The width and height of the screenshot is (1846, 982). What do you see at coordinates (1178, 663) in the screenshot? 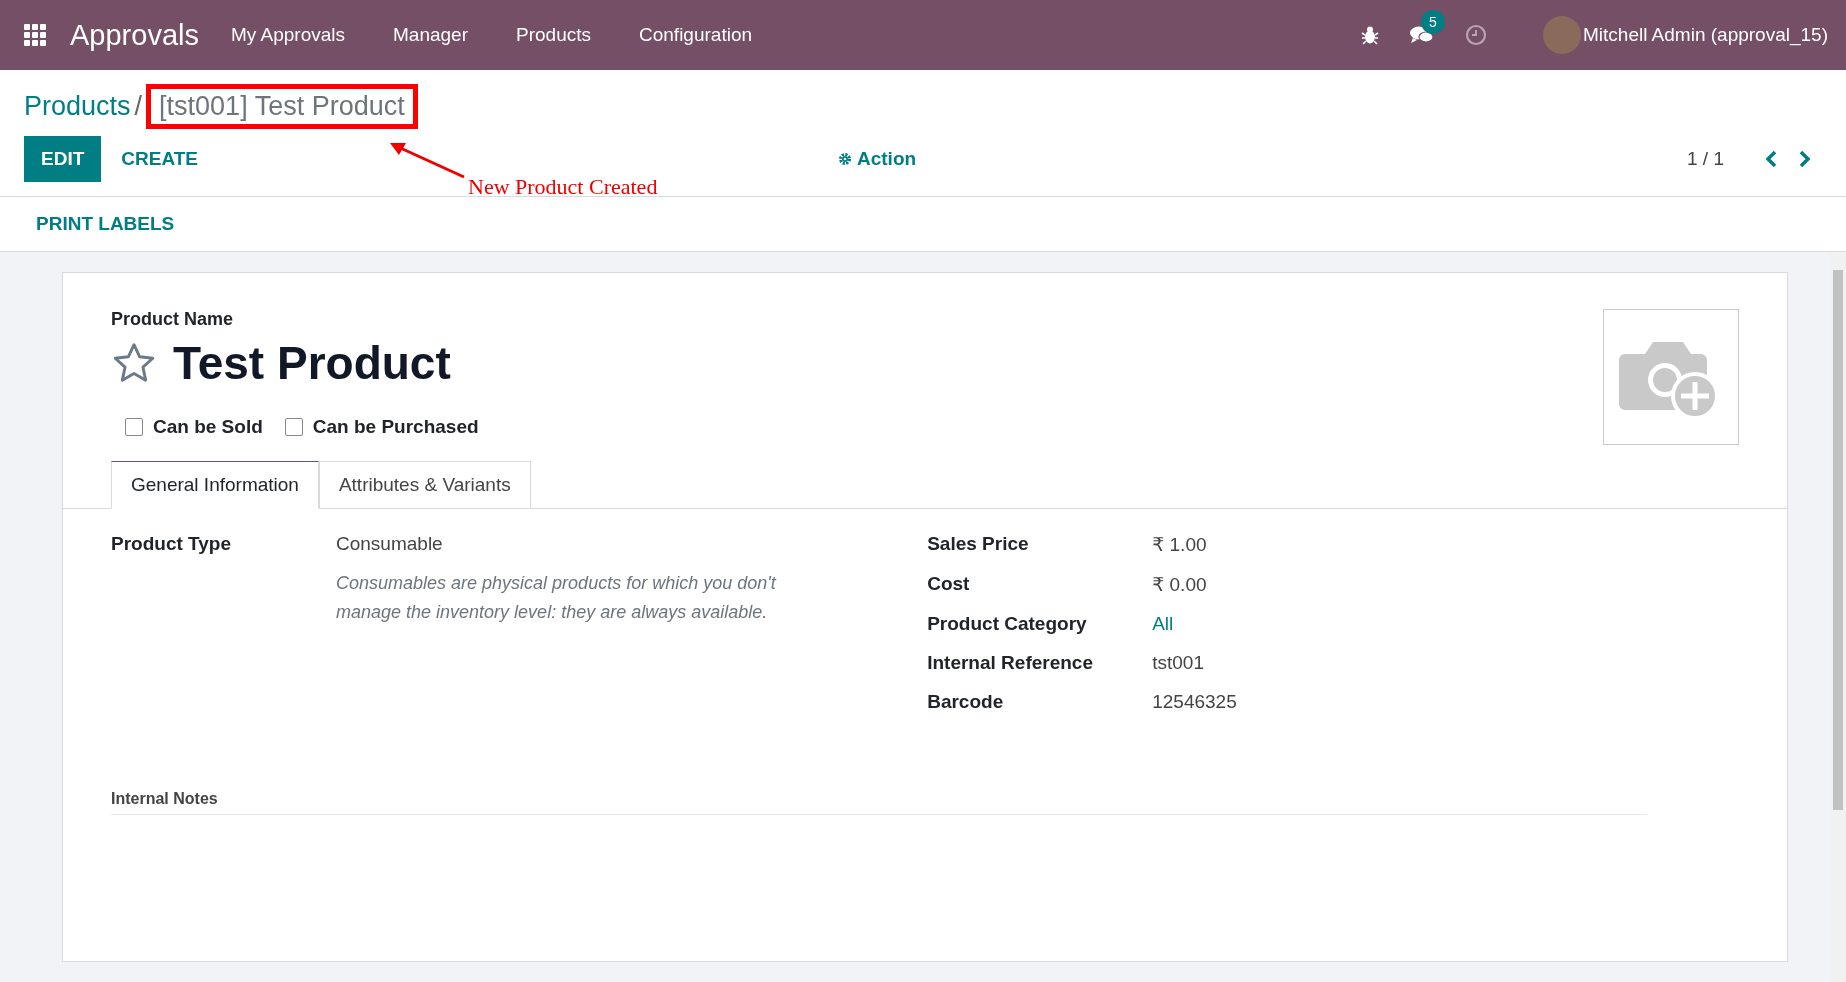
I see `field-value: tst001` at bounding box center [1178, 663].